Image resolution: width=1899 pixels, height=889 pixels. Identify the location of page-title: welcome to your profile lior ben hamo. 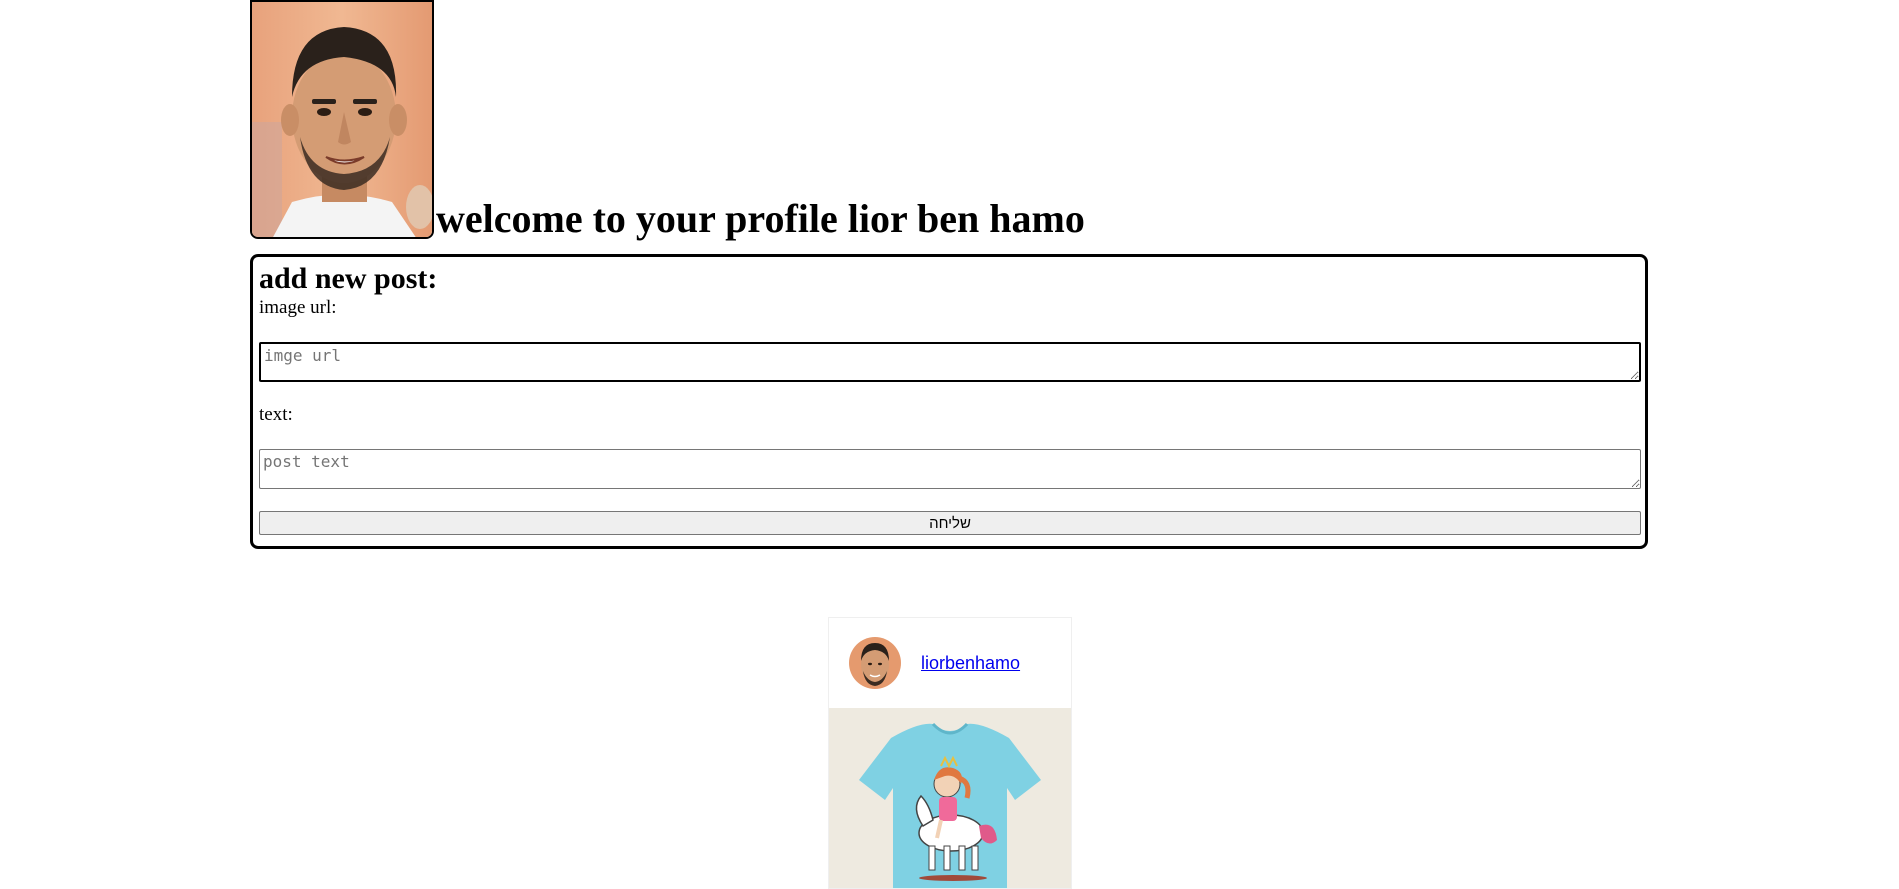
(760, 218).